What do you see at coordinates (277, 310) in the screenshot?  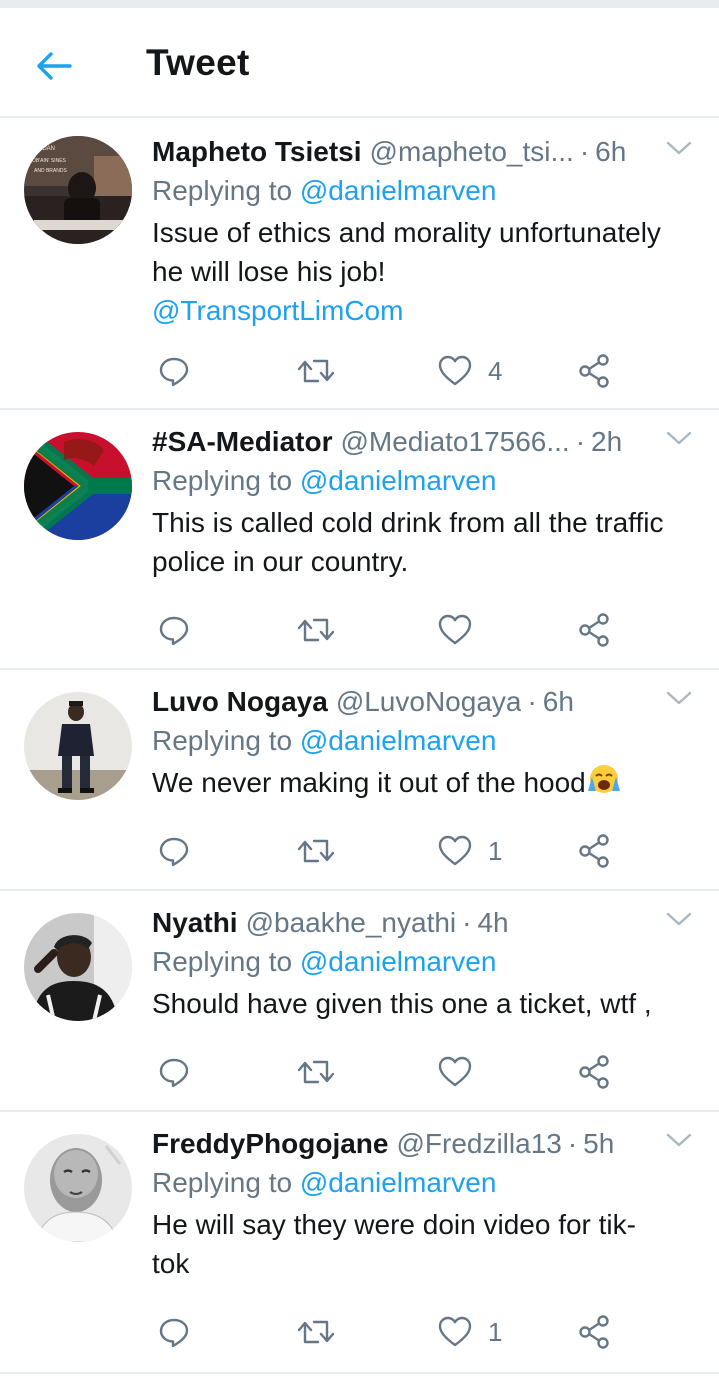 I see `mention-link: @TransportLimCom` at bounding box center [277, 310].